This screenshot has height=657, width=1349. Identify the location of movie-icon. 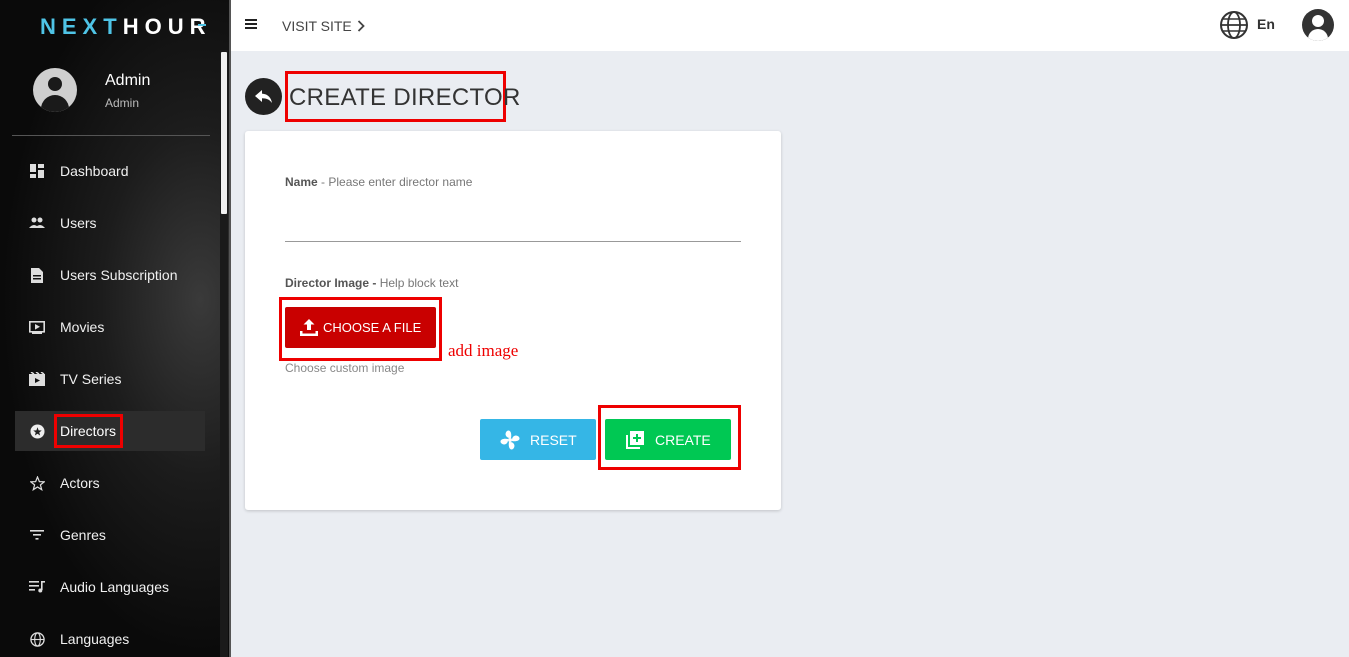
(37, 327).